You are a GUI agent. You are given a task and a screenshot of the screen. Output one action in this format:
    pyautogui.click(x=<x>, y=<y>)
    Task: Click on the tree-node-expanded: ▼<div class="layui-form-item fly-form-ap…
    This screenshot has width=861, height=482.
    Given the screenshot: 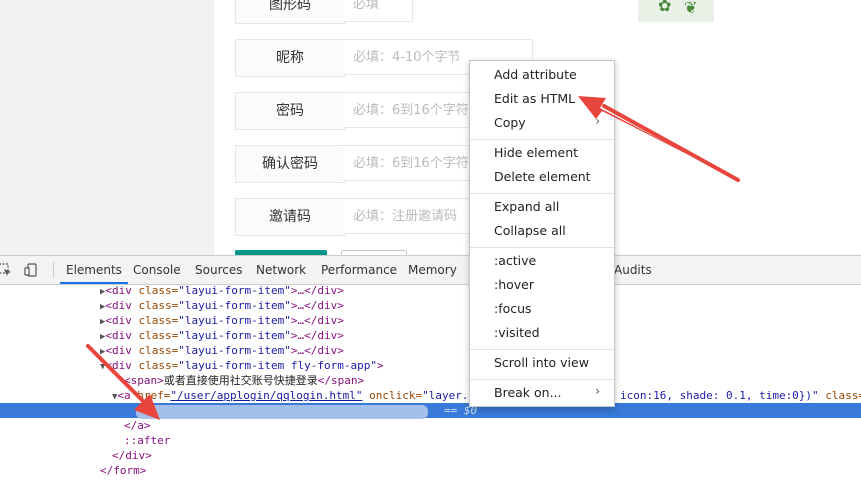 What is the action you would take?
    pyautogui.click(x=430, y=365)
    